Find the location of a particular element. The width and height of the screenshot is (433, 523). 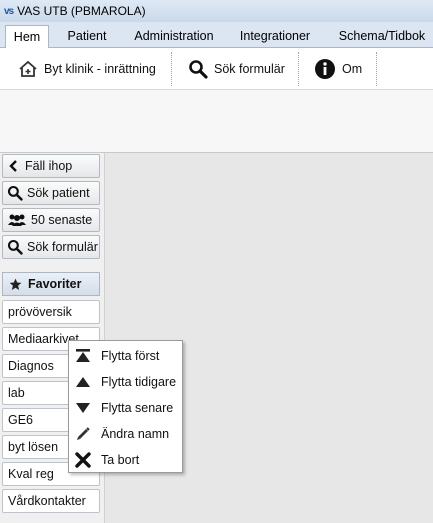

window-title: VAS UTB (PBMAROLA) is located at coordinates (81, 11).